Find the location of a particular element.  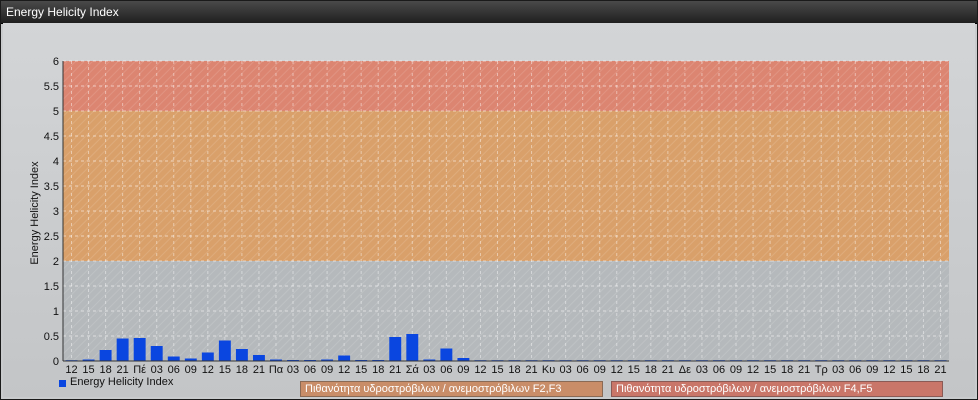

y-tick-label: 5.5 is located at coordinates (51, 87).